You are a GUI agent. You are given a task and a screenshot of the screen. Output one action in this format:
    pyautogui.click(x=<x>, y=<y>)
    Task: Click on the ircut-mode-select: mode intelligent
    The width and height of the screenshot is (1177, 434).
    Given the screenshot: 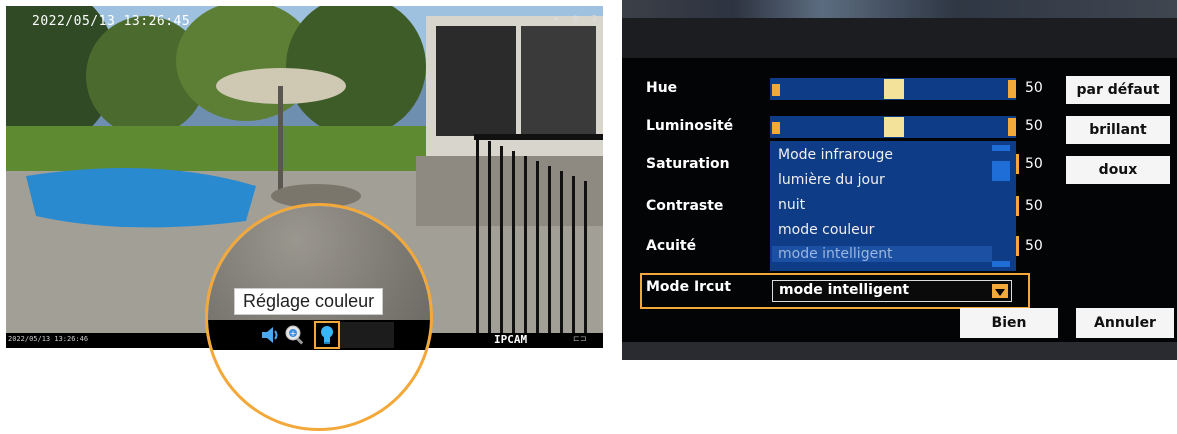 What is the action you would take?
    pyautogui.click(x=892, y=291)
    